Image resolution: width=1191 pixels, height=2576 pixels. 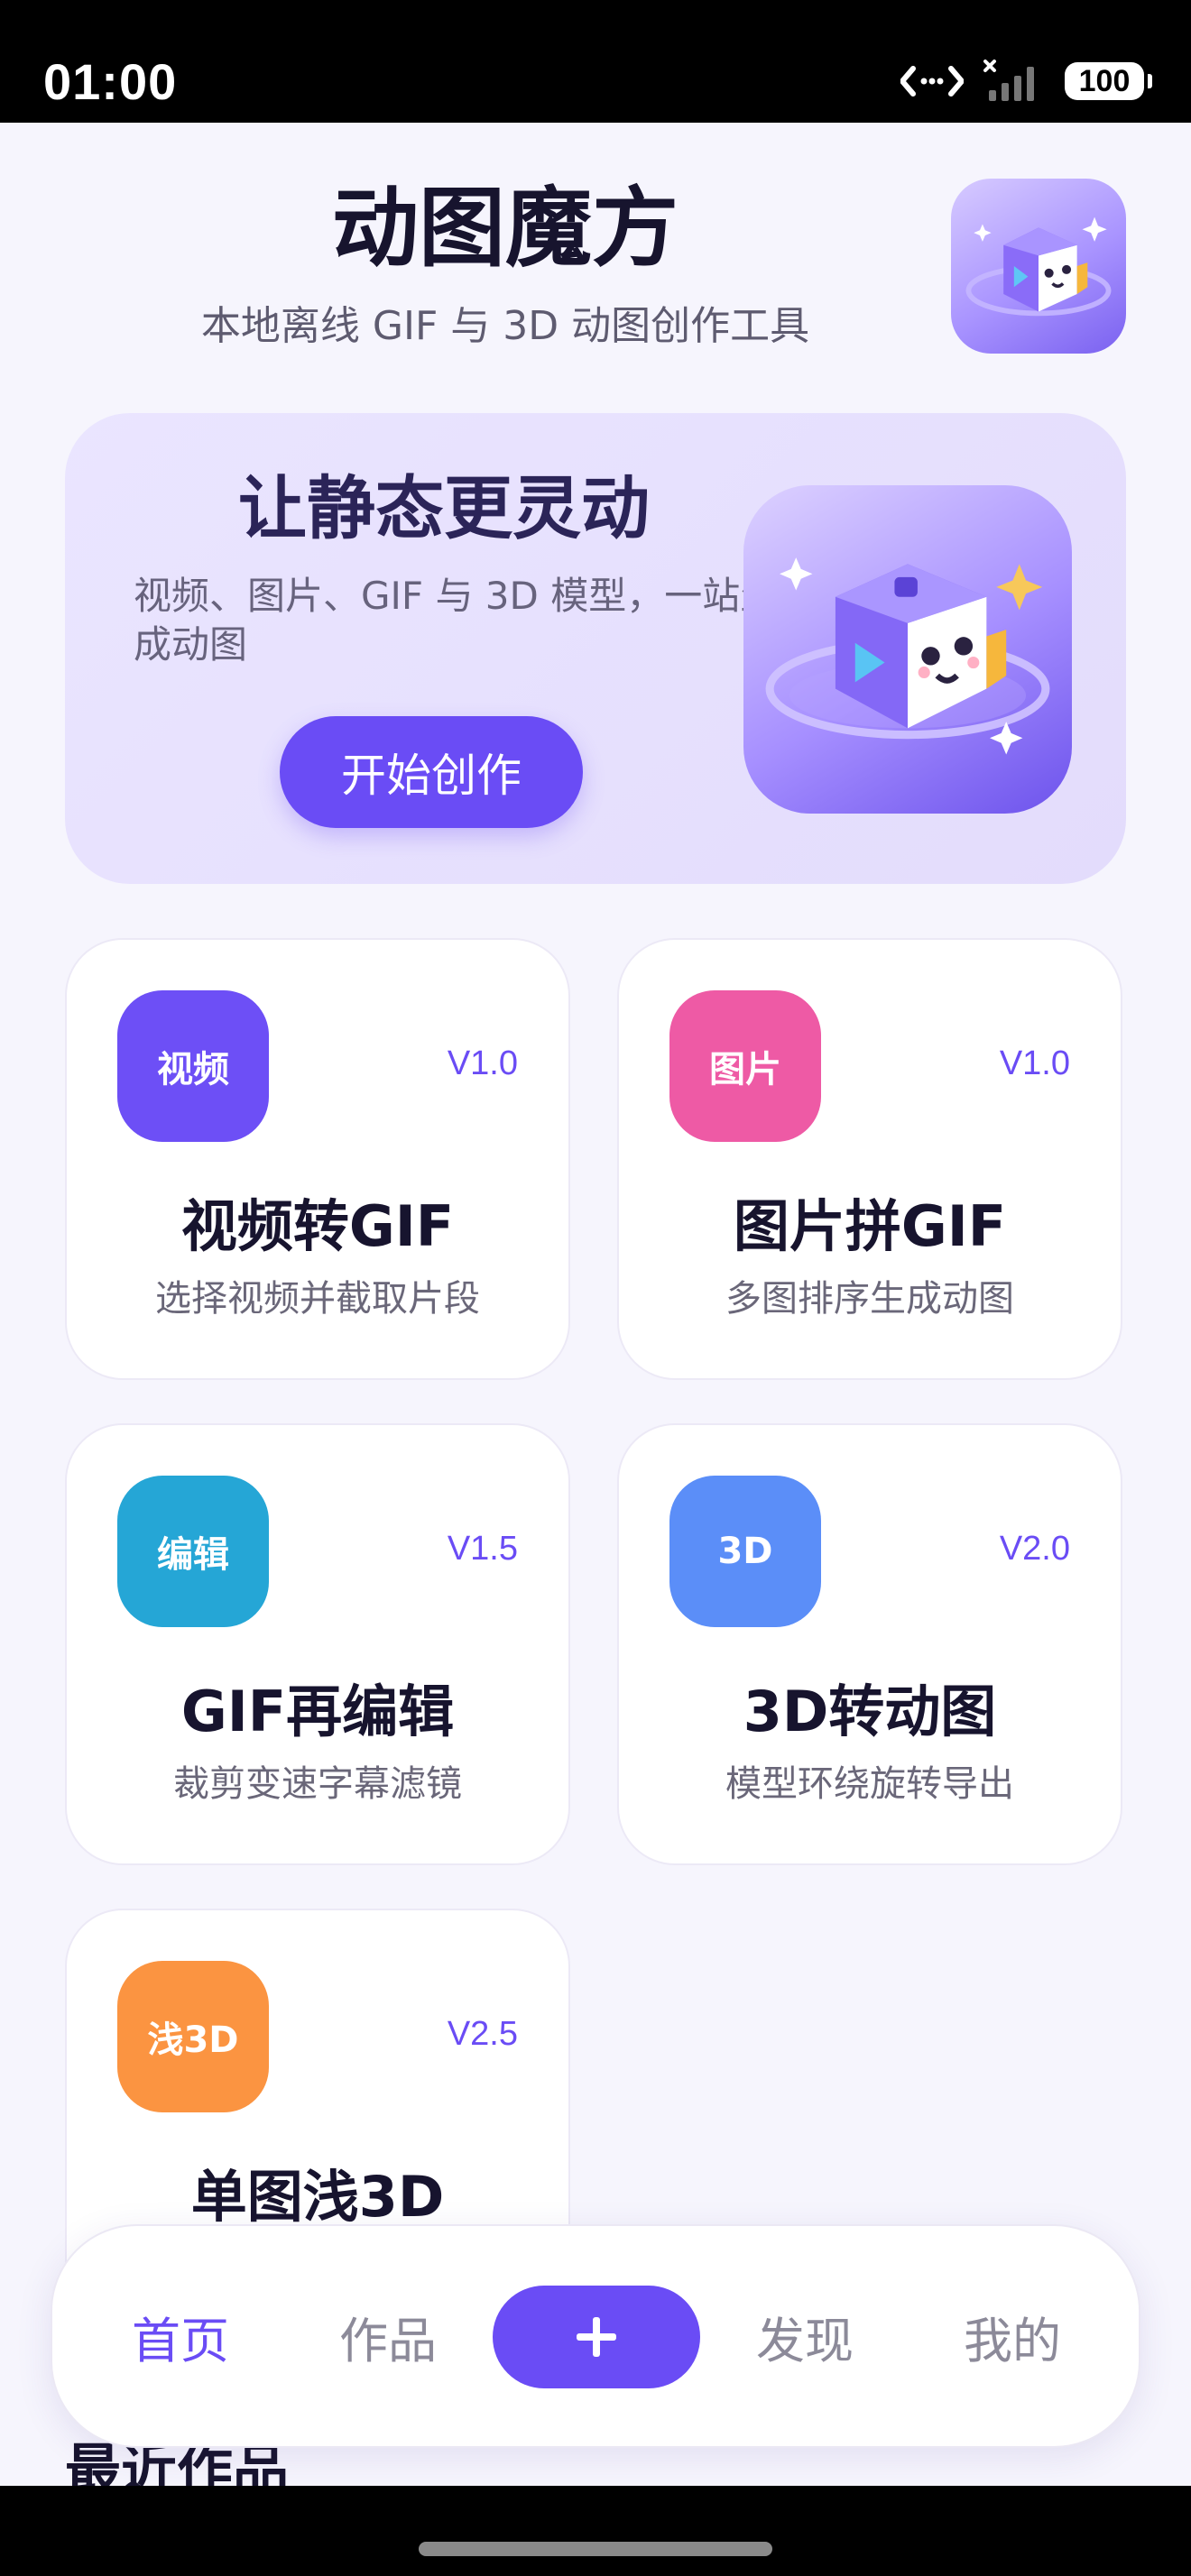 I want to click on tool-version: V1.5, so click(x=483, y=1549).